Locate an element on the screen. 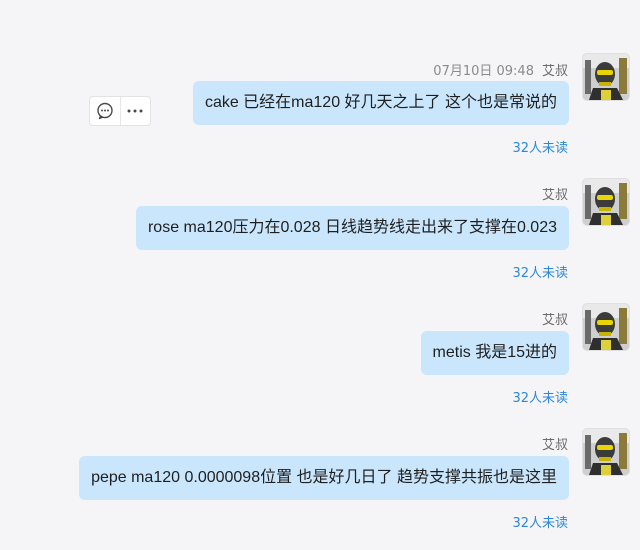  message-hover-actions is located at coordinates (120, 111).